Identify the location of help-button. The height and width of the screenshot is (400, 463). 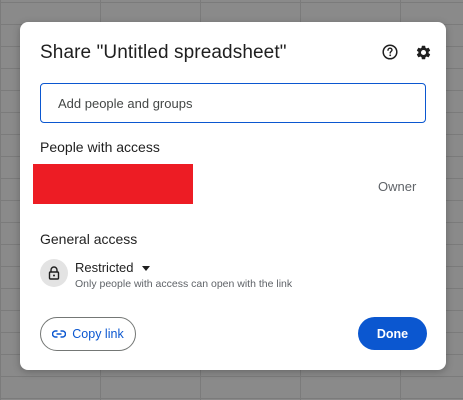
(390, 52).